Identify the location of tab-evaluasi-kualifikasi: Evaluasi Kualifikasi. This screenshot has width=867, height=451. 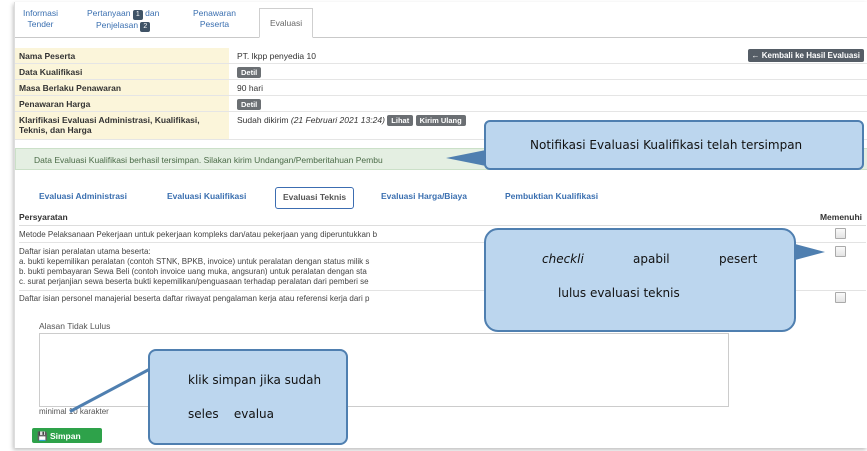
(206, 196).